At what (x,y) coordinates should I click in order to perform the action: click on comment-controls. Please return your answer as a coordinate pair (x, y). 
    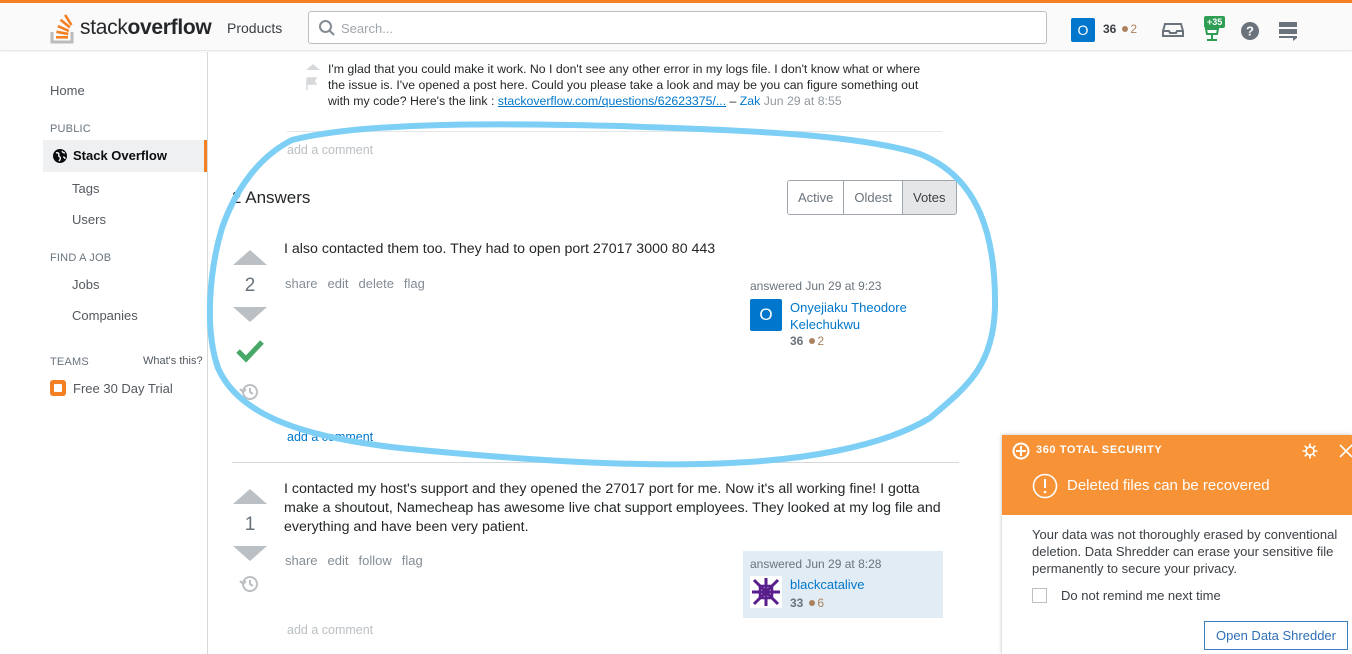
    Looking at the image, I should click on (313, 77).